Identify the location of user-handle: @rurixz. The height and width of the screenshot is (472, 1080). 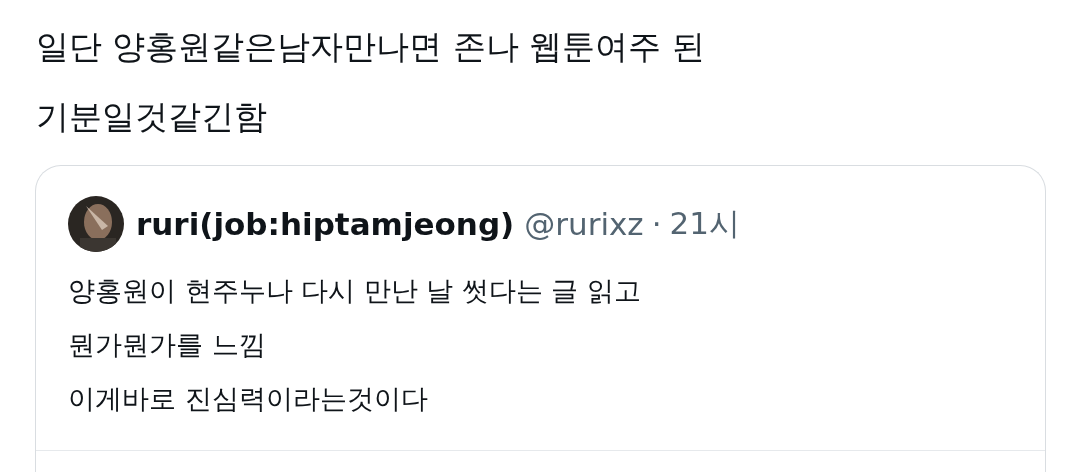
(584, 224).